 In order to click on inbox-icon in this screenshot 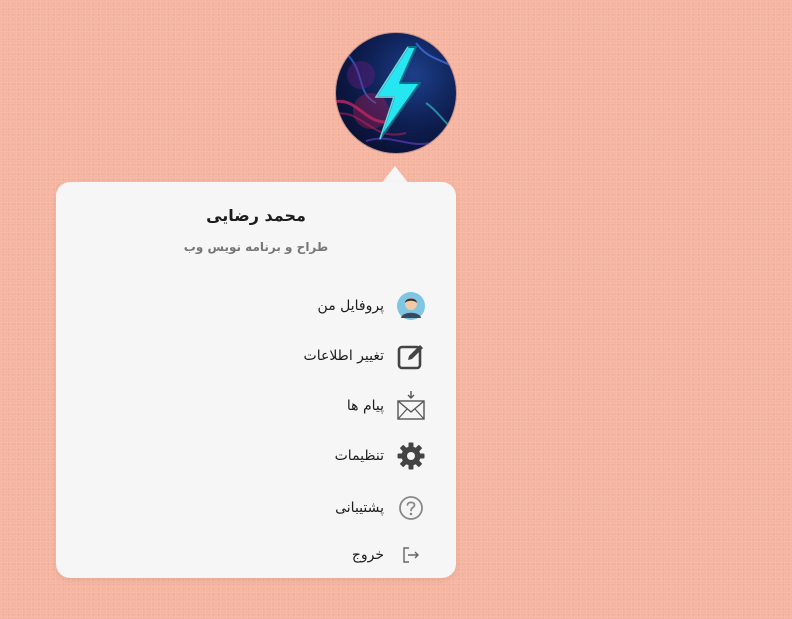, I will do `click(411, 406)`.